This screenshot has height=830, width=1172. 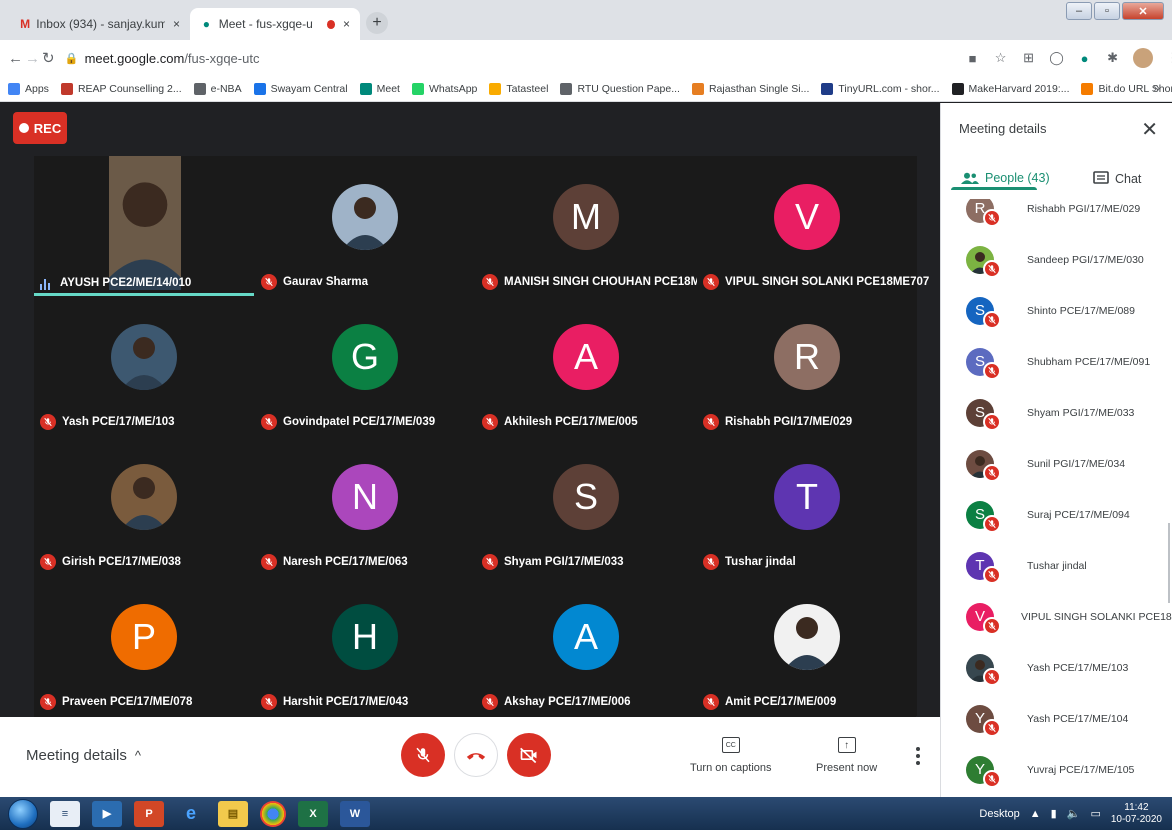 I want to click on word-app-icon: W, so click(x=355, y=813).